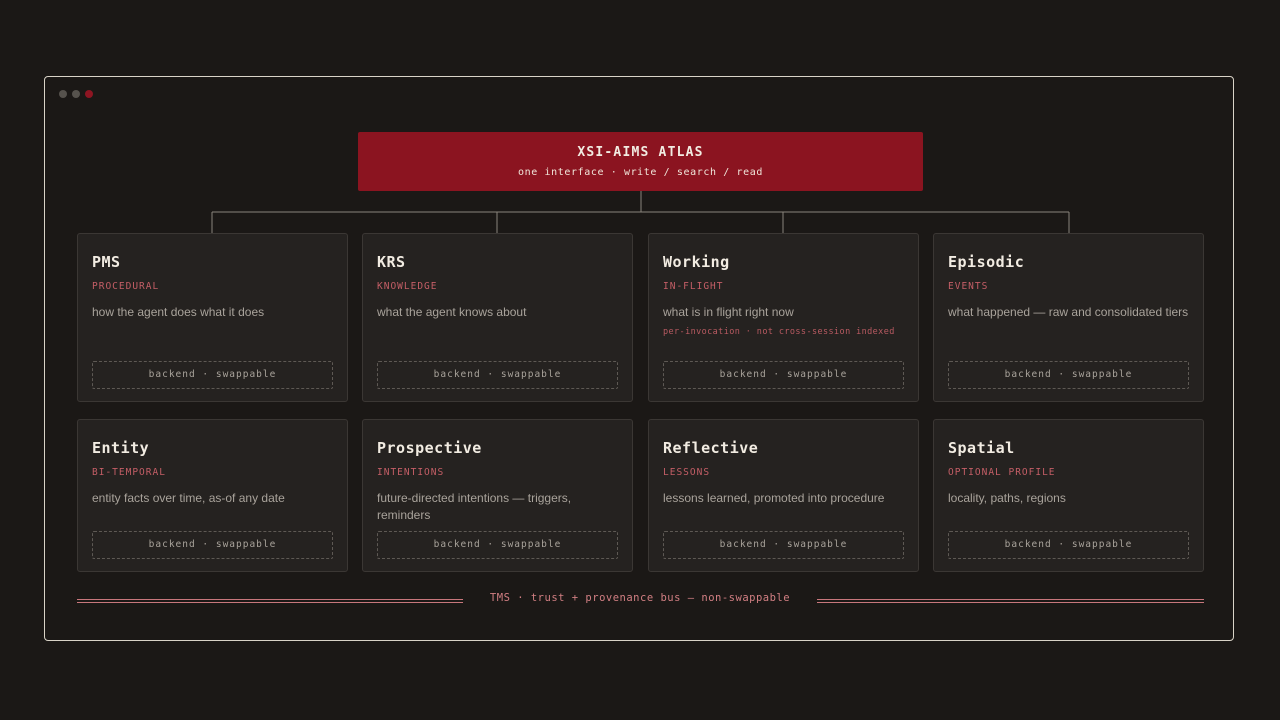  What do you see at coordinates (89, 94) in the screenshot?
I see `window-dot-red-icon` at bounding box center [89, 94].